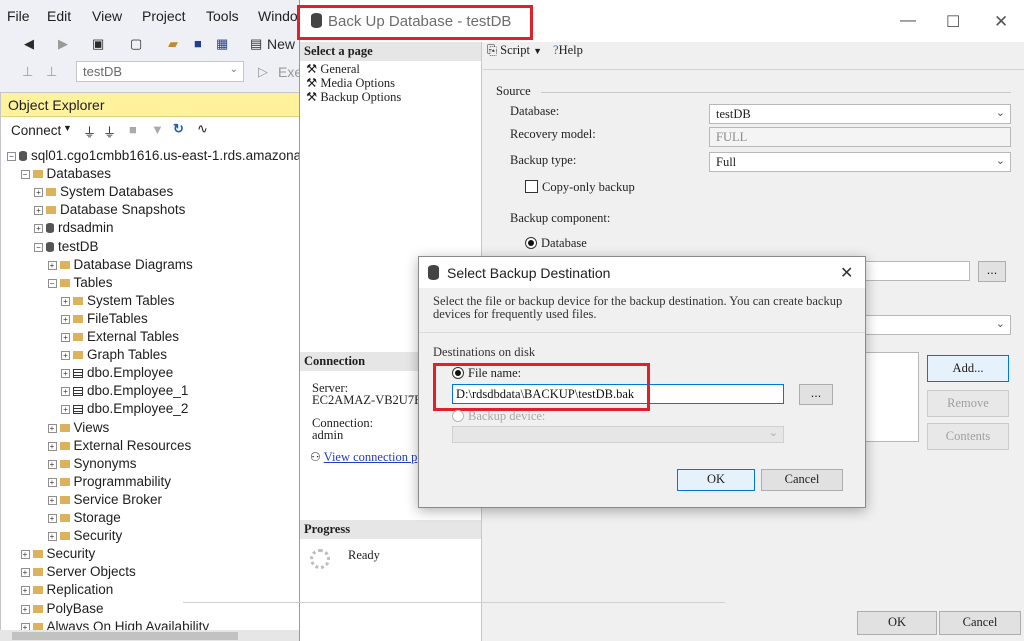 The image size is (1024, 641). Describe the element at coordinates (514, 50) in the screenshot. I see `script-button: ⎘ Script ▼` at that location.